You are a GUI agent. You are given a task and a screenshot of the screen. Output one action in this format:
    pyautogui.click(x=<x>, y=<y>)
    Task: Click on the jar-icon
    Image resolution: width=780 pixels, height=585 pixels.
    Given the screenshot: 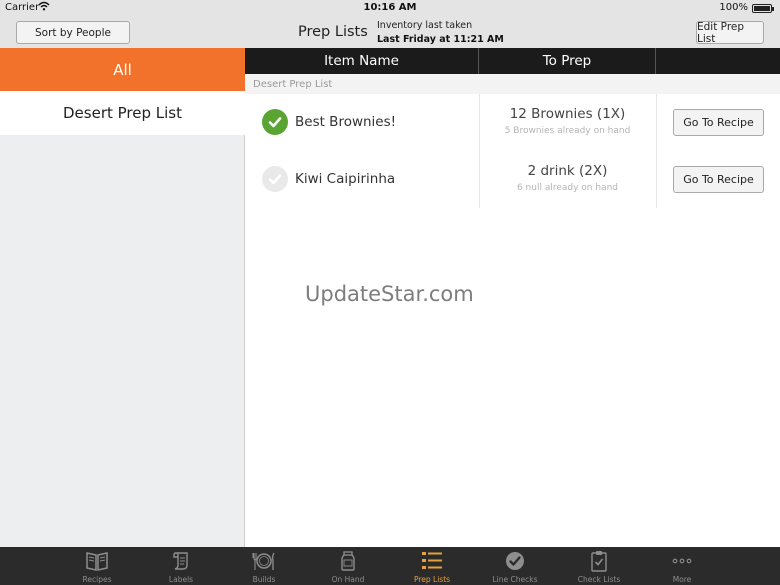 What is the action you would take?
    pyautogui.click(x=348, y=561)
    